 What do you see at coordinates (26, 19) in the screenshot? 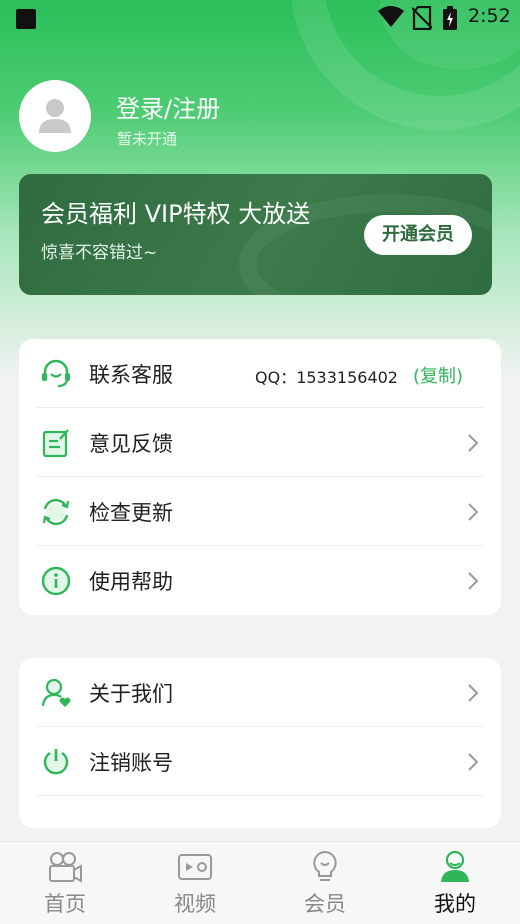
I see `notification-icon` at bounding box center [26, 19].